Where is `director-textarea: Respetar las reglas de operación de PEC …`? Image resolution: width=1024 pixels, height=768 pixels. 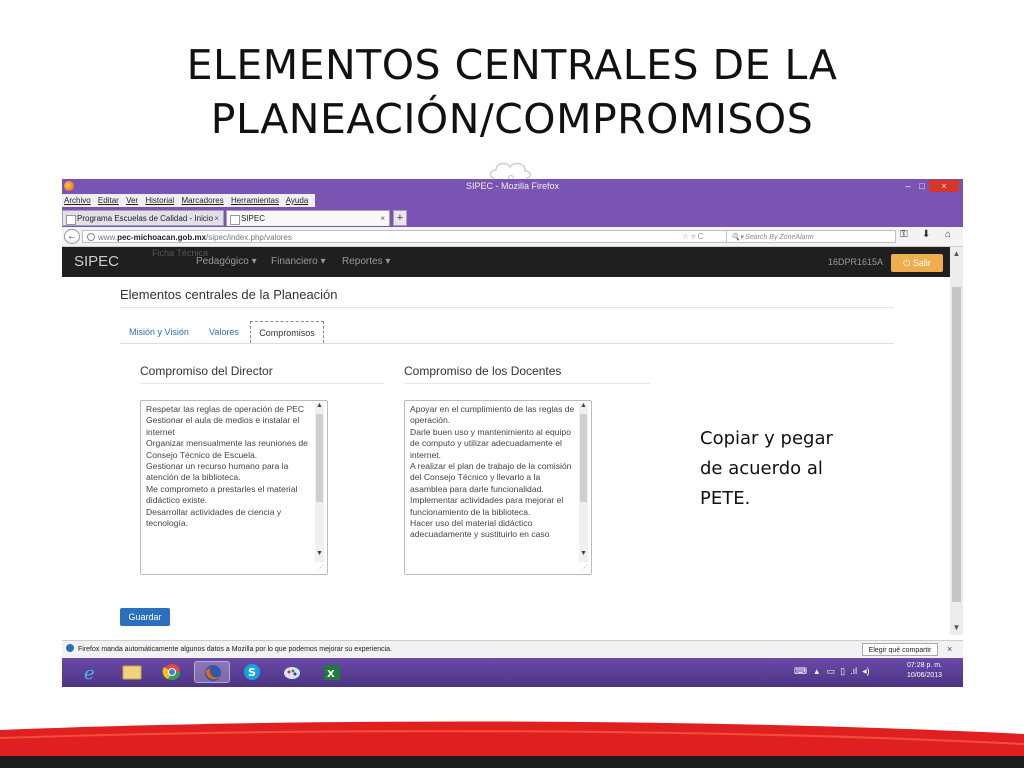
director-textarea: Respetar las reglas de operación de PEC … is located at coordinates (234, 487).